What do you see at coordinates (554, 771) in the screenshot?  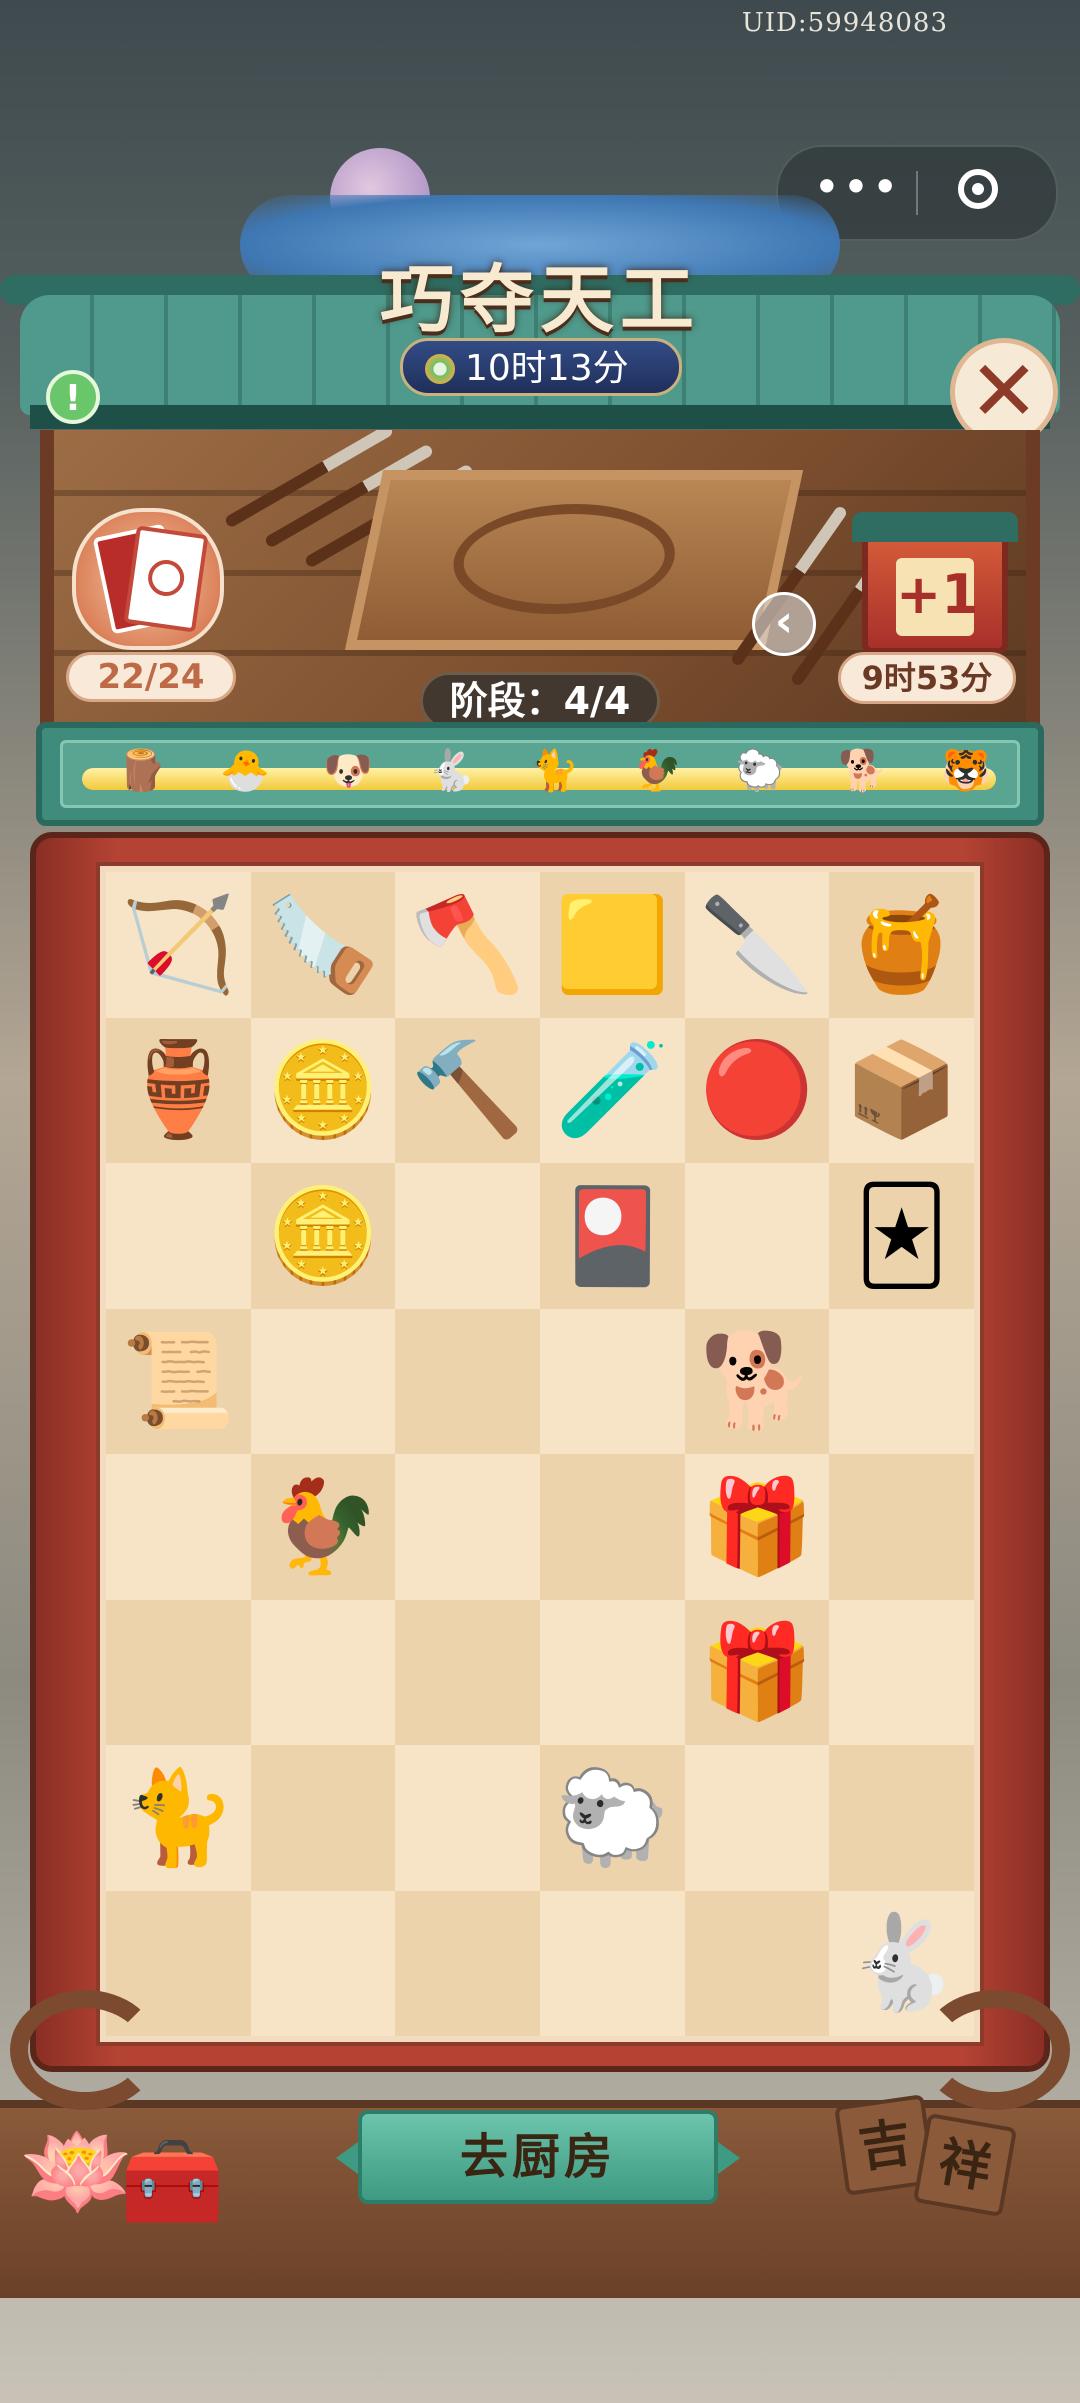 I see `milestone-carved-cat: 🐈` at bounding box center [554, 771].